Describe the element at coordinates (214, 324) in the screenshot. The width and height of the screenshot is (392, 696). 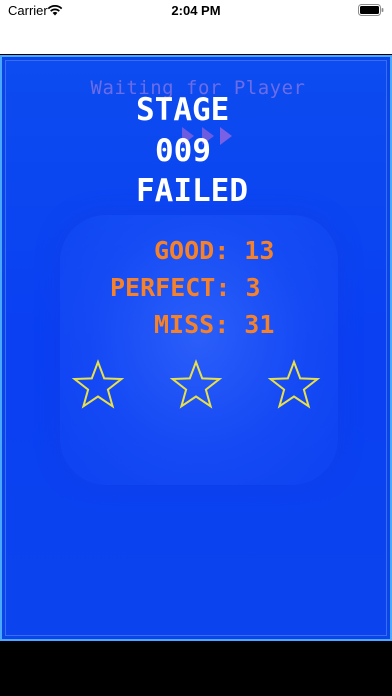
I see `stat-miss: MISS: 31` at that location.